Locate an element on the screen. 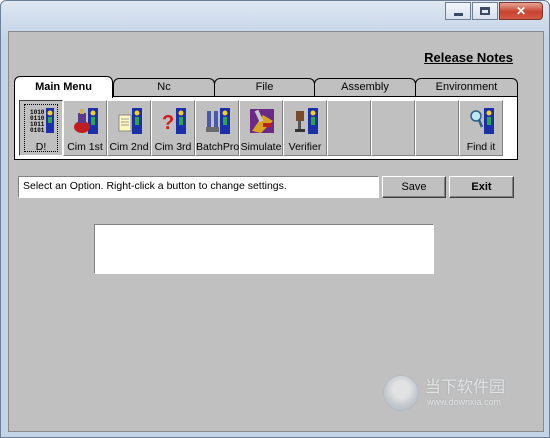 The height and width of the screenshot is (438, 550). output-box is located at coordinates (264, 249).